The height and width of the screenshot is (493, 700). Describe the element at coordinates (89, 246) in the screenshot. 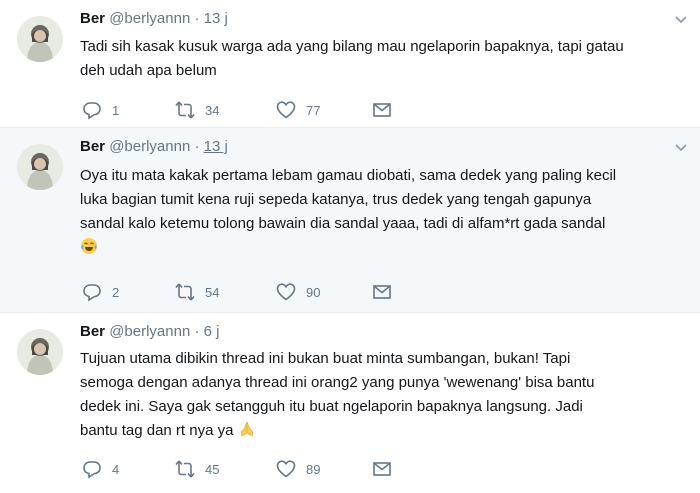

I see `face-with-tears-of-joy-icon` at that location.